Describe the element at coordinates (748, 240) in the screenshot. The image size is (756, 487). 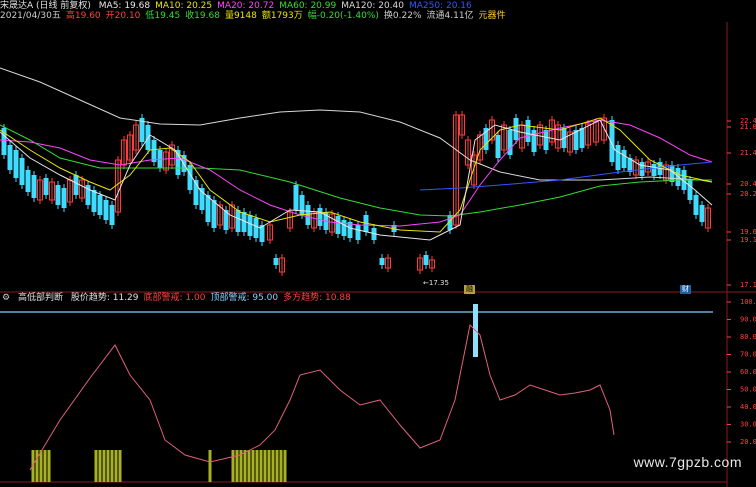
I see `price-axis-label: 19.1` at that location.